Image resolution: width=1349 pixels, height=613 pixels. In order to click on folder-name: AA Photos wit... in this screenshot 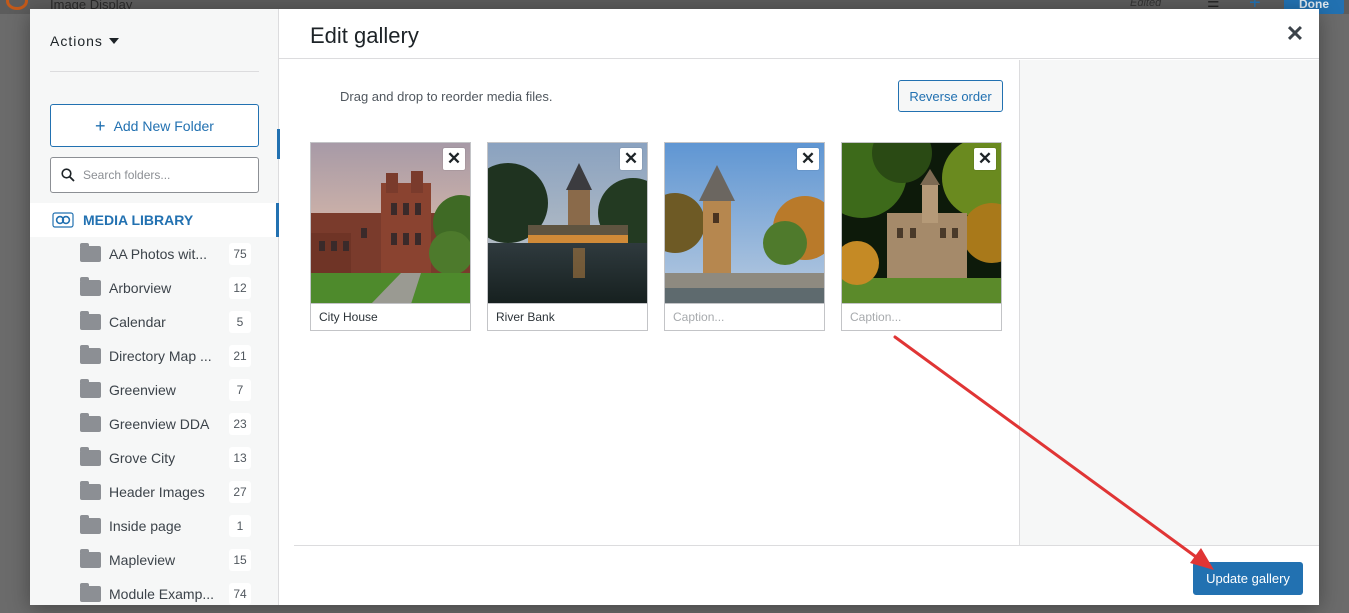, I will do `click(158, 254)`.